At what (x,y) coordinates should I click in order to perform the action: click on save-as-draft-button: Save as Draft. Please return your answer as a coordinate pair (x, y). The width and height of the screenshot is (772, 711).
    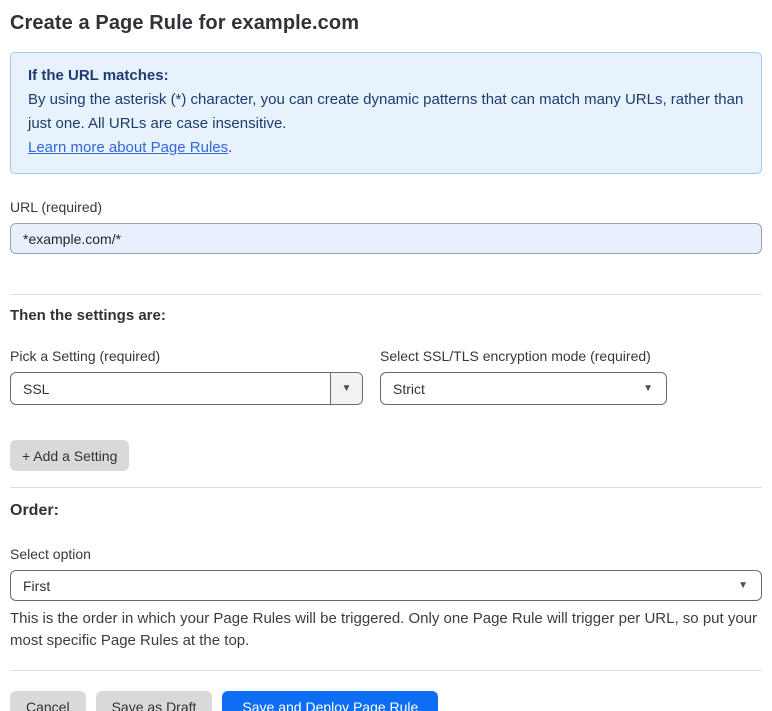
    Looking at the image, I should click on (154, 701).